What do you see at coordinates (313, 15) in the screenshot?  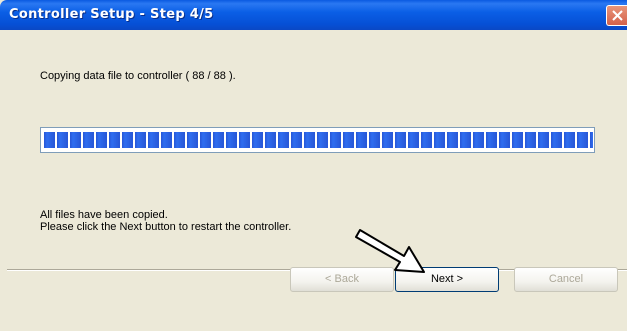 I see `title-bar: Controller Setup - Step 4/5` at bounding box center [313, 15].